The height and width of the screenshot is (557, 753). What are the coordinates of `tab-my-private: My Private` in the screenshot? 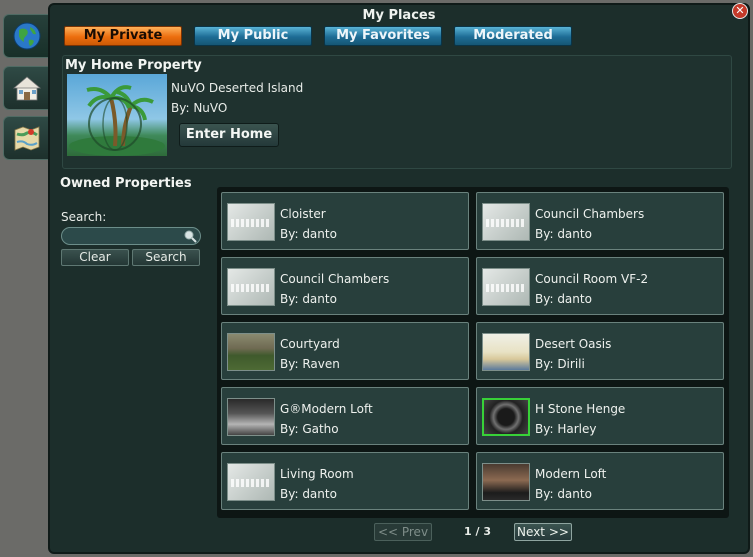 It's located at (123, 36).